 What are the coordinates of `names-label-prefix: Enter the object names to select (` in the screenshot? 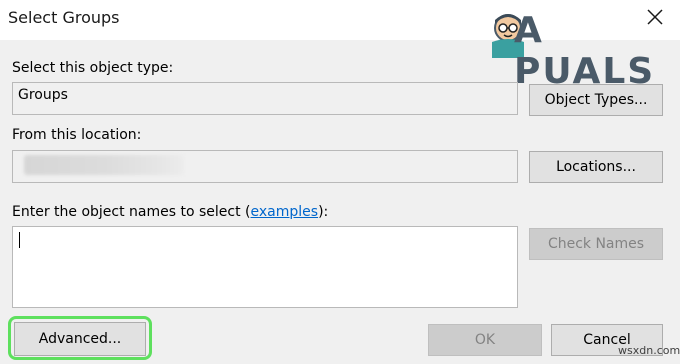 It's located at (131, 212).